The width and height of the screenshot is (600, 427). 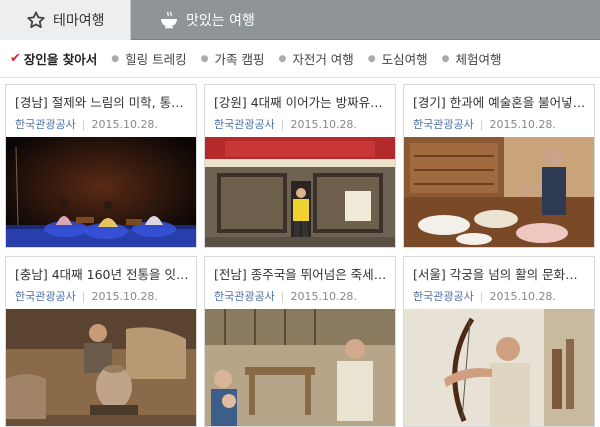 I want to click on filter-artisan: ✔ 장인을 찾아서, so click(x=53, y=58).